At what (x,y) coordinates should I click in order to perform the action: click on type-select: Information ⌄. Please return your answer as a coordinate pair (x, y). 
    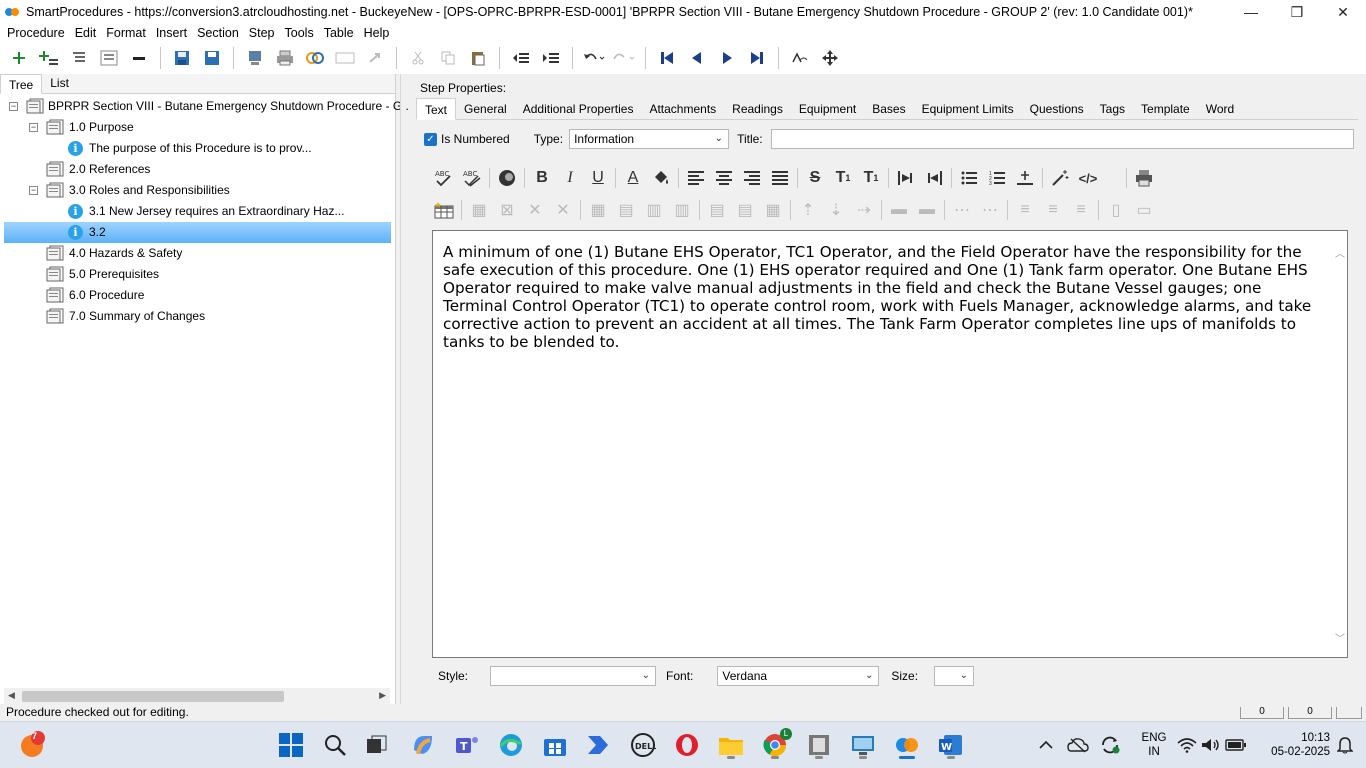
    Looking at the image, I should click on (649, 139).